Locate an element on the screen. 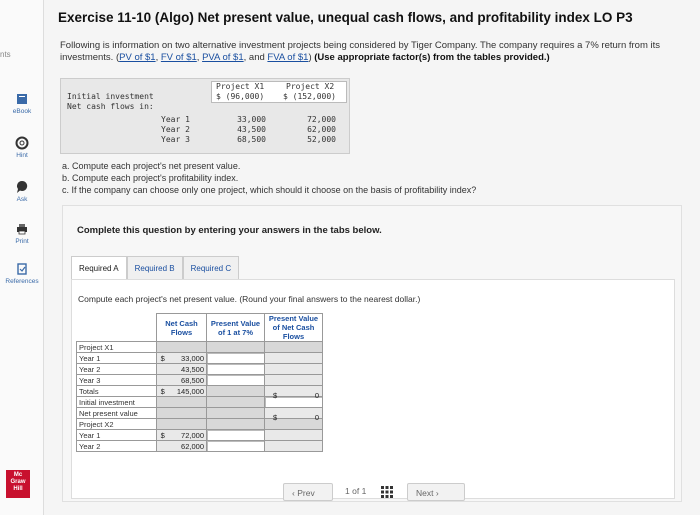 The height and width of the screenshot is (515, 700). x2-value: 72,000 is located at coordinates (321, 119).